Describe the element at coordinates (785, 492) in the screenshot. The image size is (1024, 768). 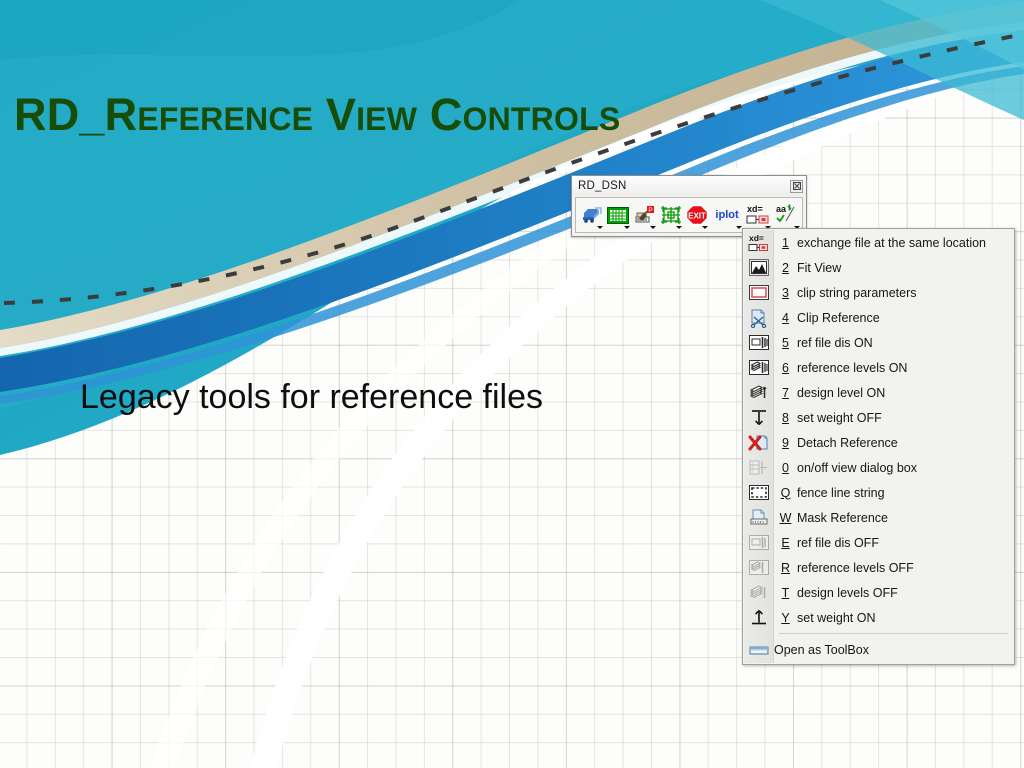
I see `menu-accelerator: Q` at that location.